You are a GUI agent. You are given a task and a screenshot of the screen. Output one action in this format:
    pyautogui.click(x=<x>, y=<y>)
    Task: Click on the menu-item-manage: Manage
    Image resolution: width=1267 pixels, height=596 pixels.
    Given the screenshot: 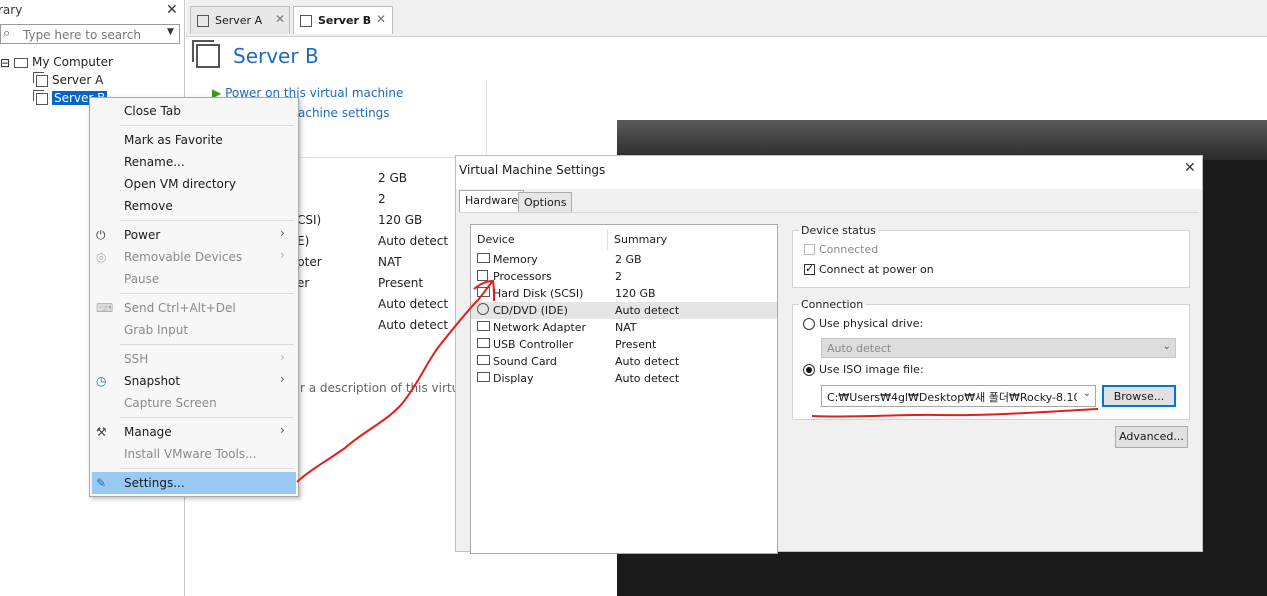 What is the action you would take?
    pyautogui.click(x=148, y=432)
    